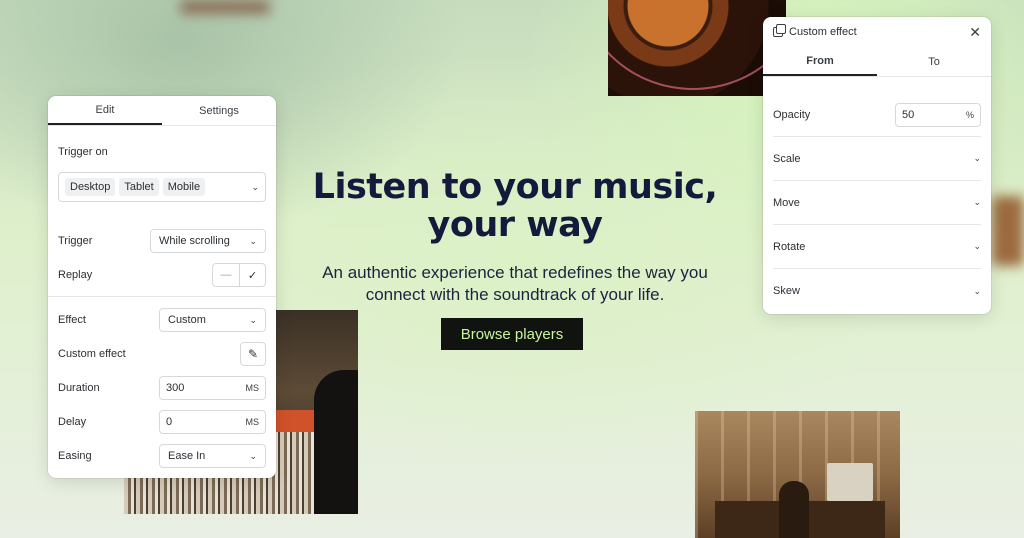 The image size is (1024, 538). What do you see at coordinates (79, 388) in the screenshot?
I see `duration-label: Duration` at bounding box center [79, 388].